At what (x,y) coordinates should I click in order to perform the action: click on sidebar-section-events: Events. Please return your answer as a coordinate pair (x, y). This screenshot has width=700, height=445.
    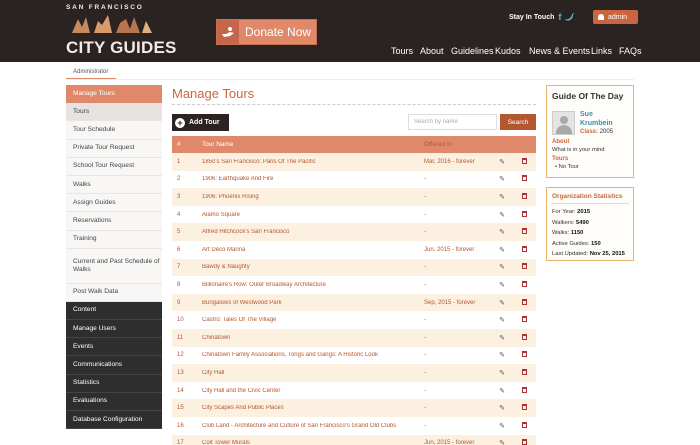
    Looking at the image, I should click on (114, 347).